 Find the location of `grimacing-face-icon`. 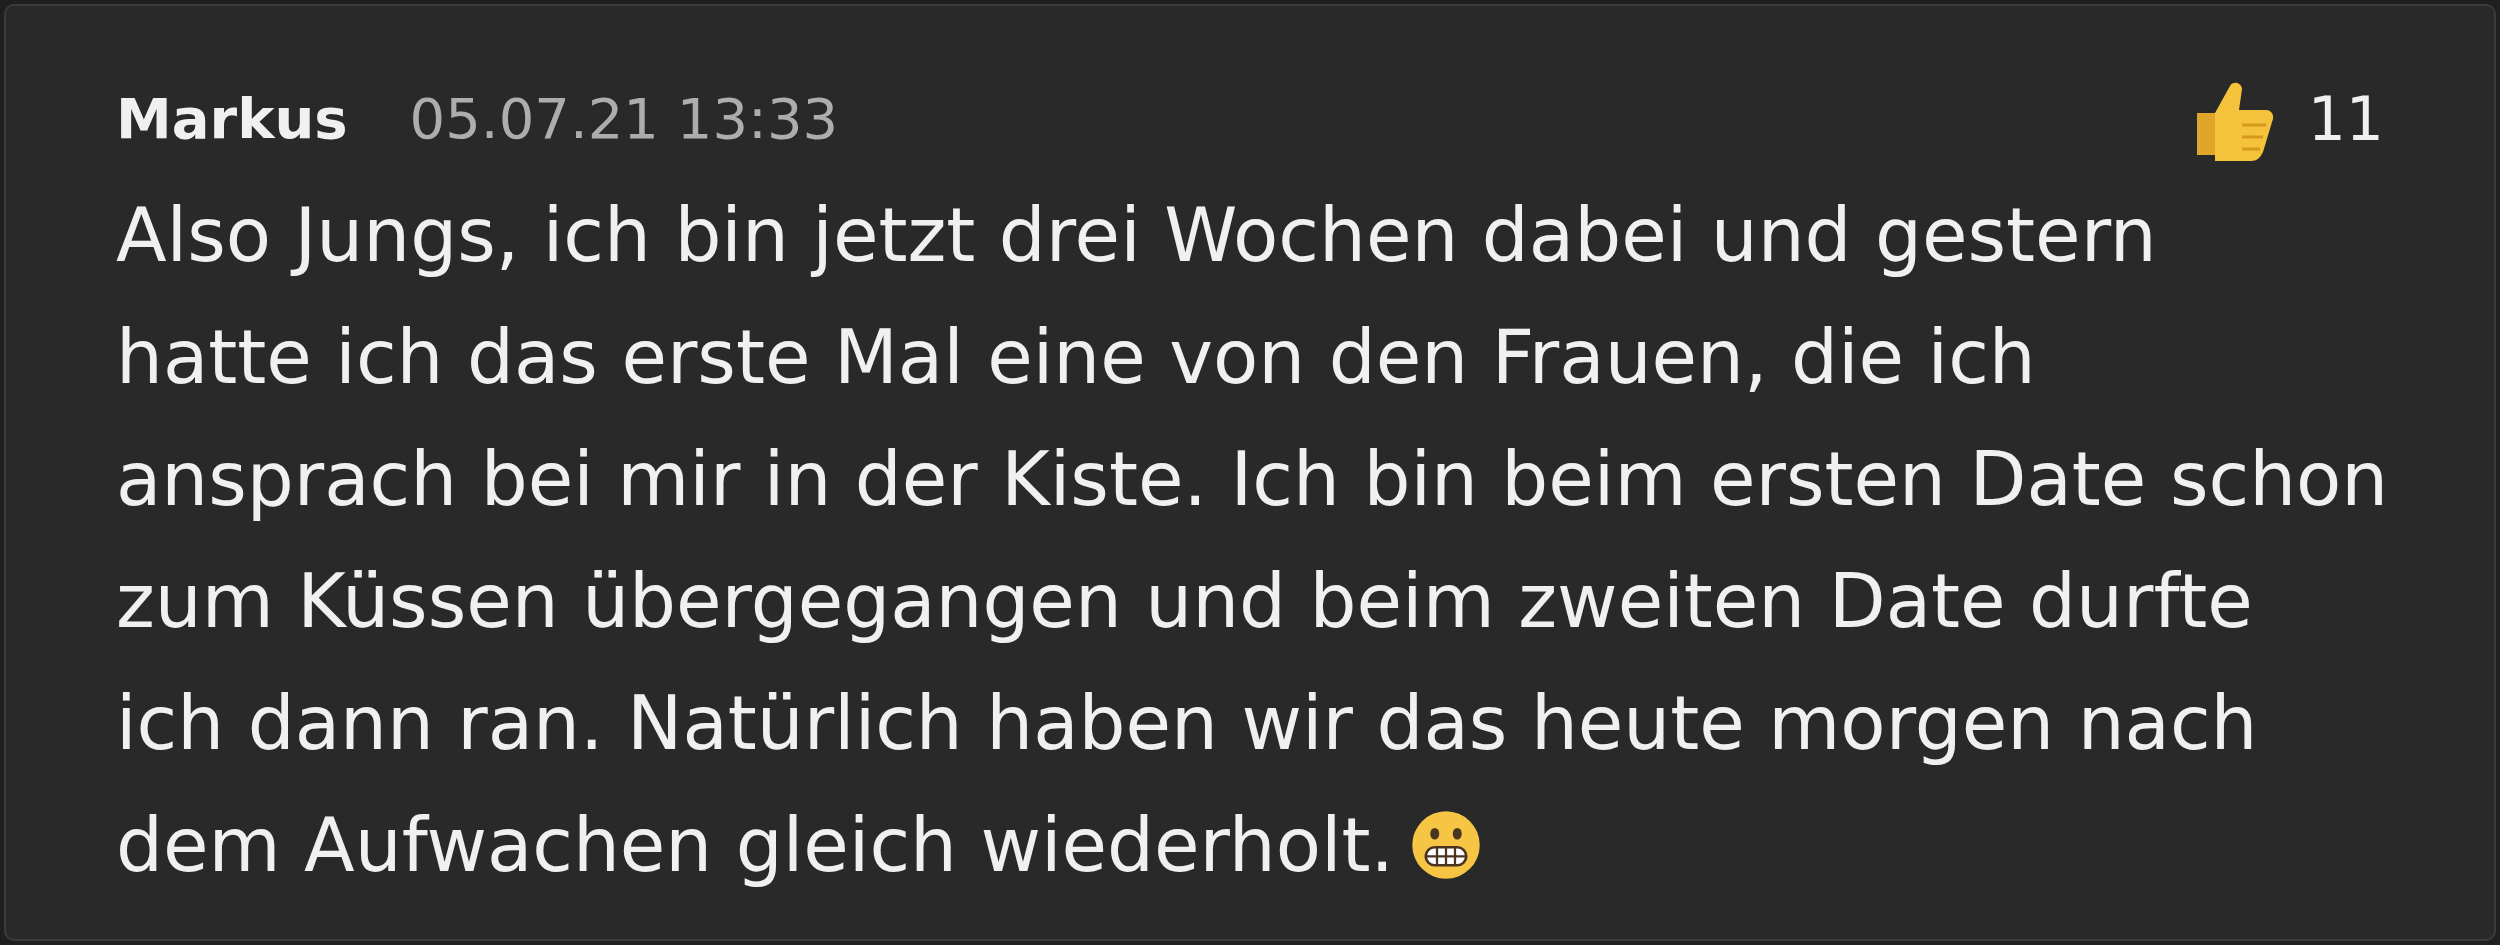

grimacing-face-icon is located at coordinates (1446, 845).